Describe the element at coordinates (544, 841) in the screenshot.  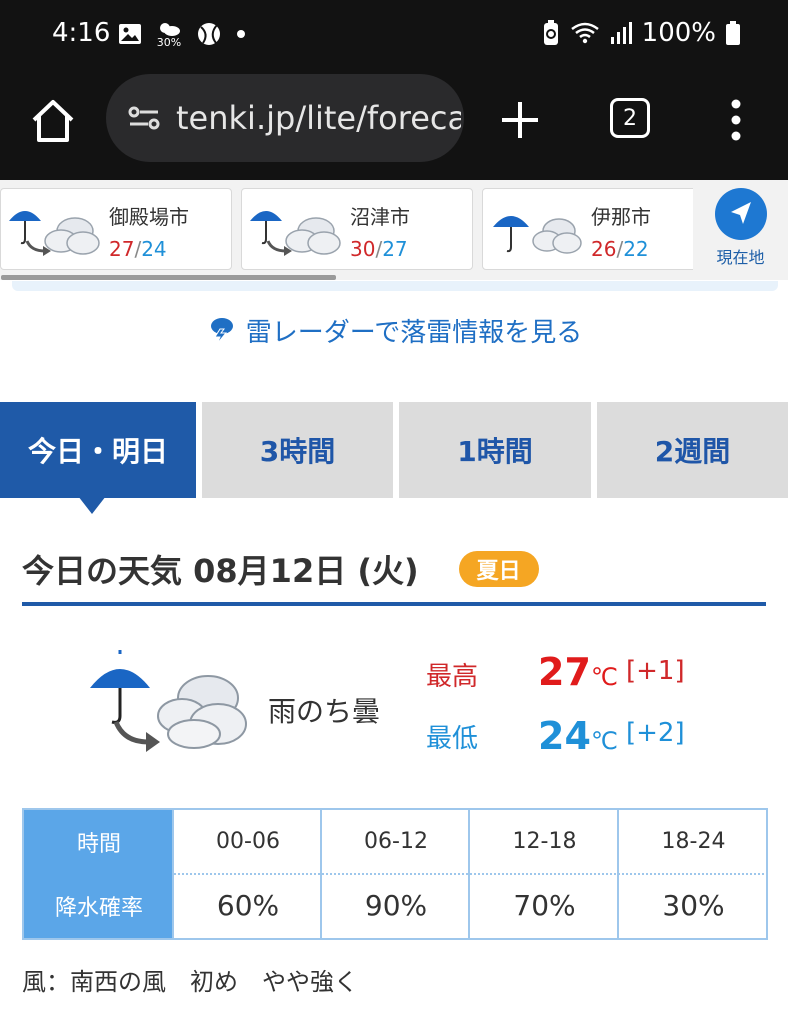
I see `period-cell: 12-18` at that location.